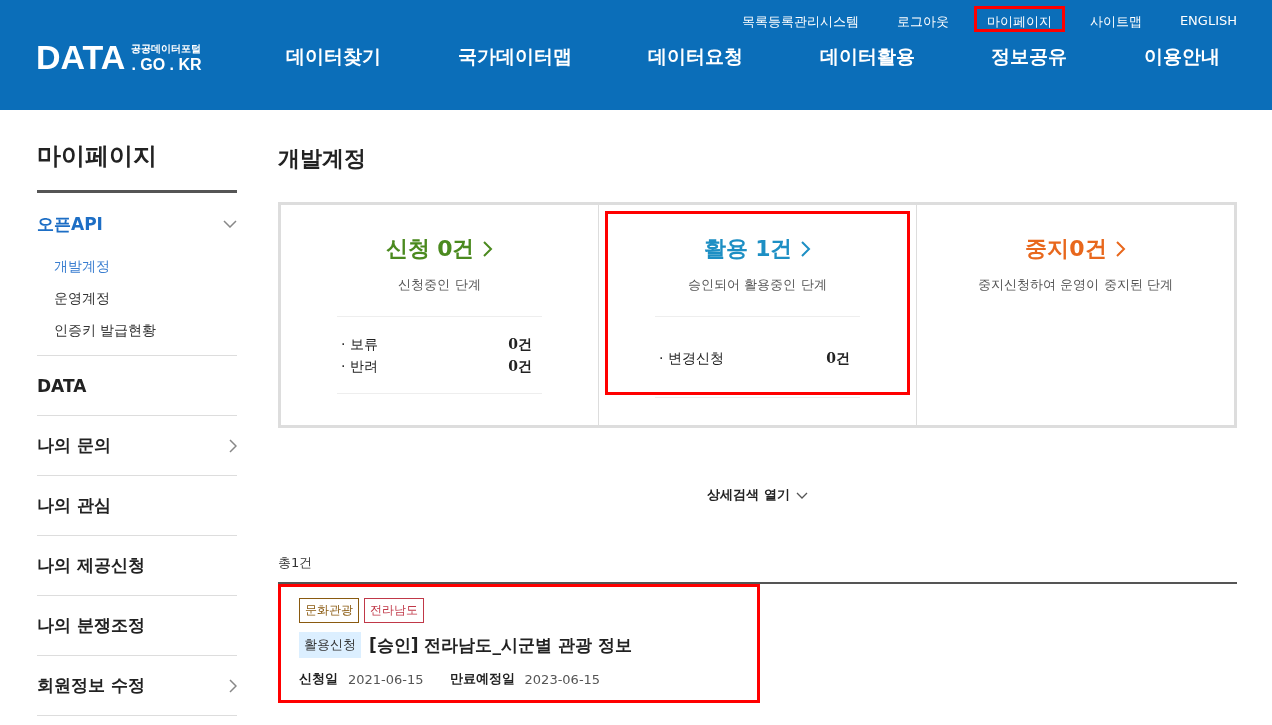 The width and height of the screenshot is (1272, 725). What do you see at coordinates (166, 49) in the screenshot?
I see `logo-subtitle: 공공데이터포털` at bounding box center [166, 49].